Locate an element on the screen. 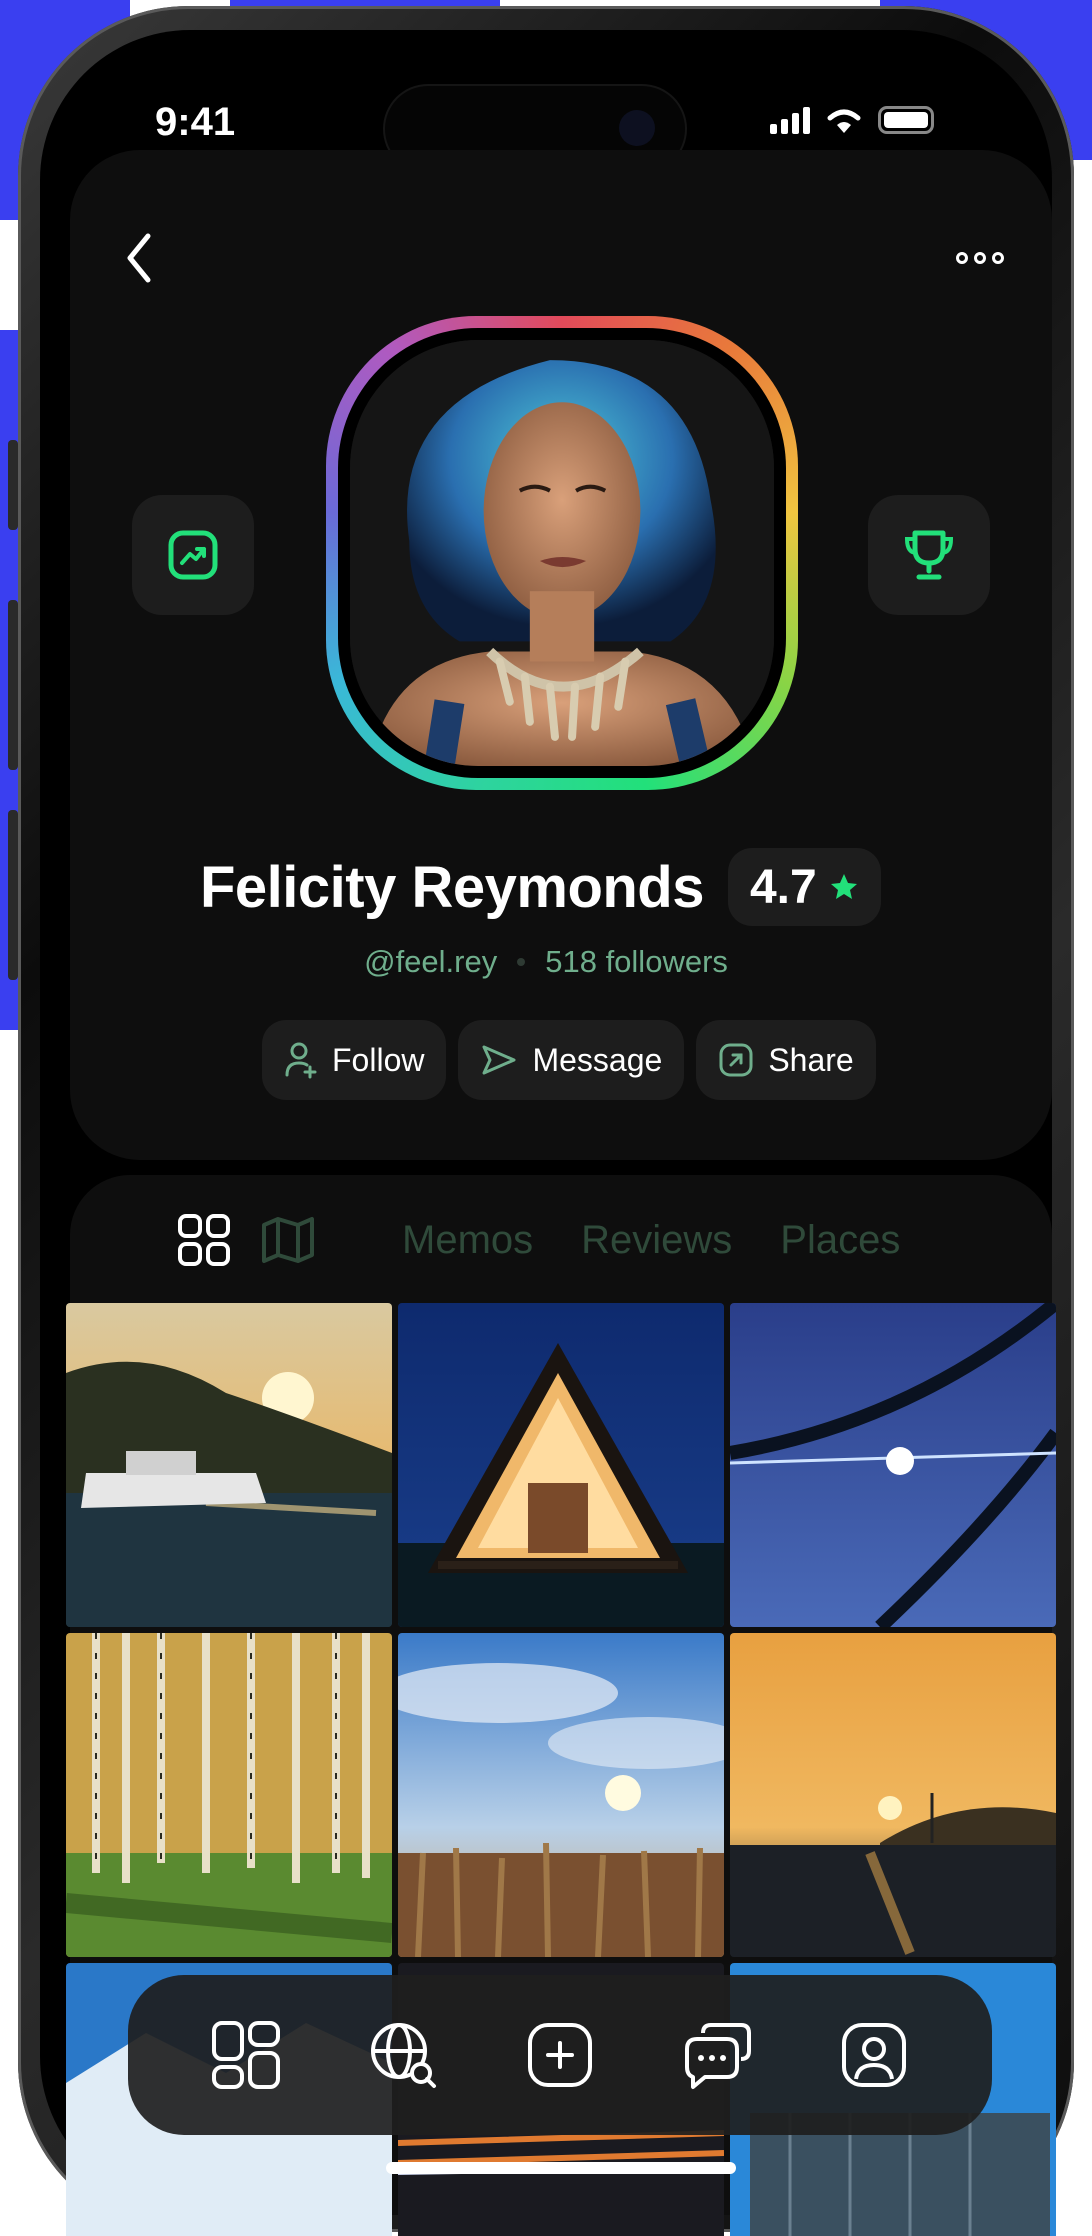  star-icon is located at coordinates (843, 886).